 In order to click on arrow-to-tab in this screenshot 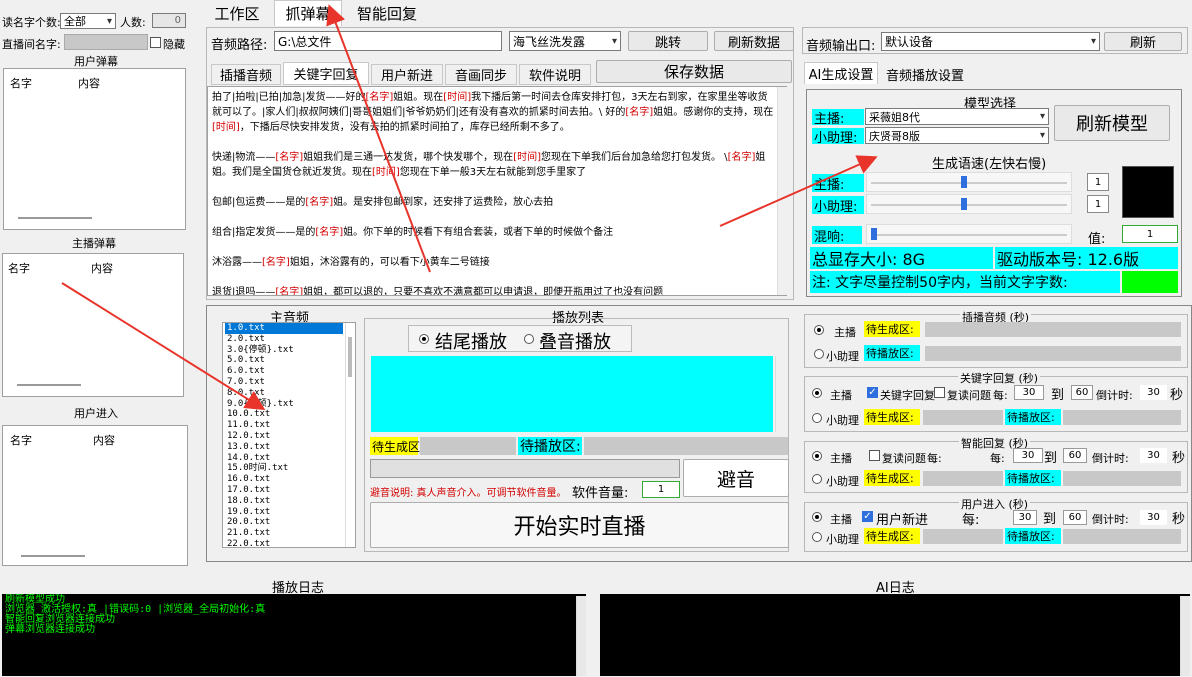, I will do `click(378, 138)`.